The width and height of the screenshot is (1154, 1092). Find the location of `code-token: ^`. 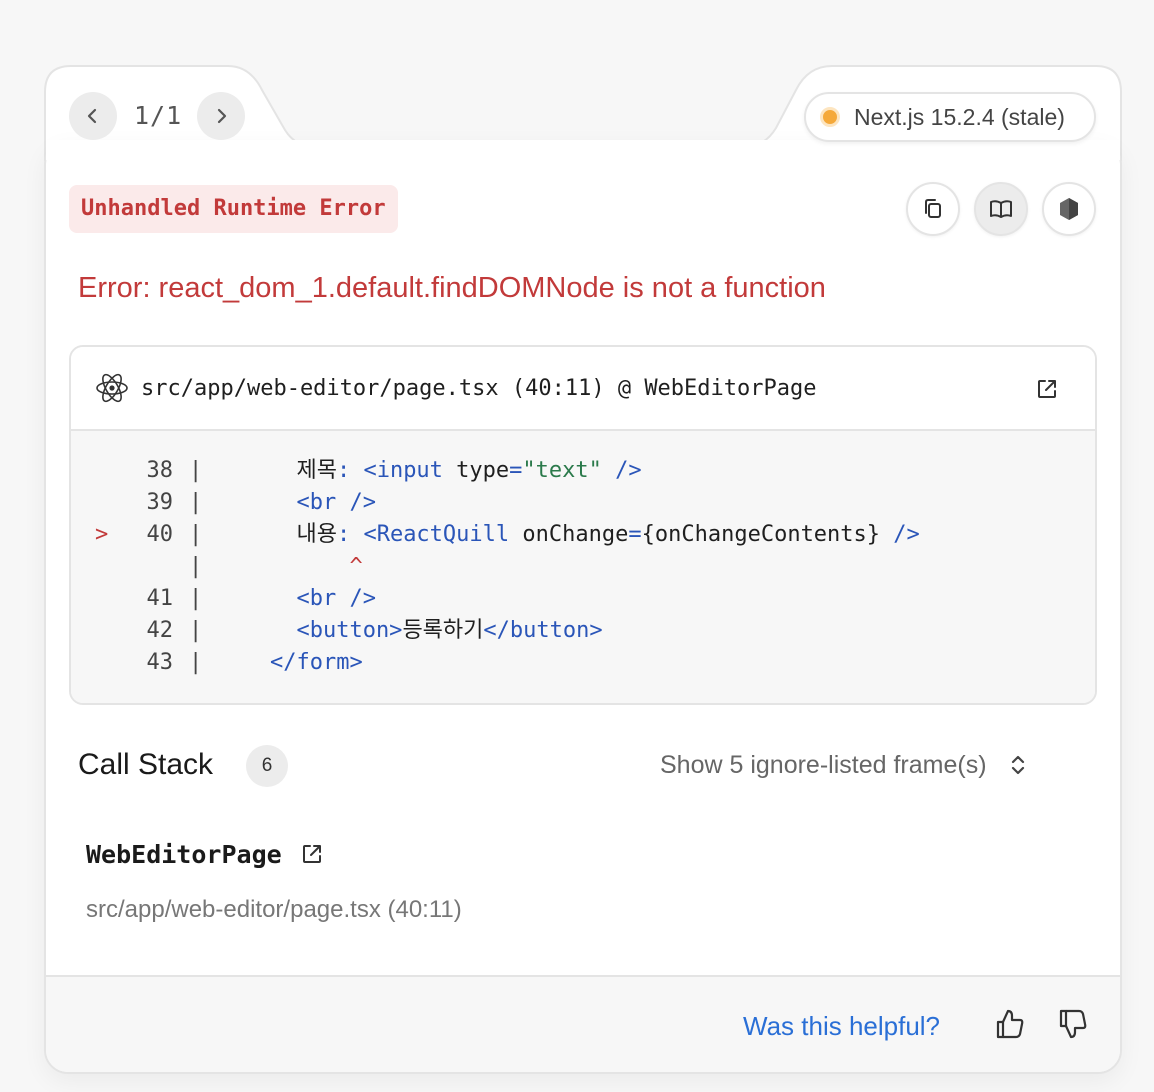

code-token: ^ is located at coordinates (290, 566).